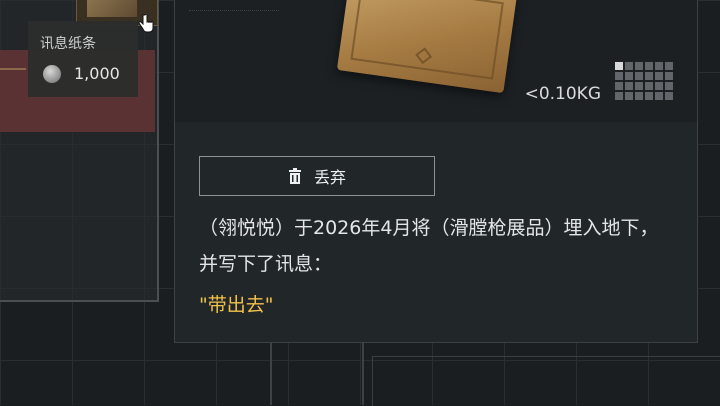 The image size is (720, 406). What do you see at coordinates (429, 246) in the screenshot?
I see `item-description: （翎悦悦）于2026年4月将（滑膛枪展品）埋入地下，并写下了讯息：` at bounding box center [429, 246].